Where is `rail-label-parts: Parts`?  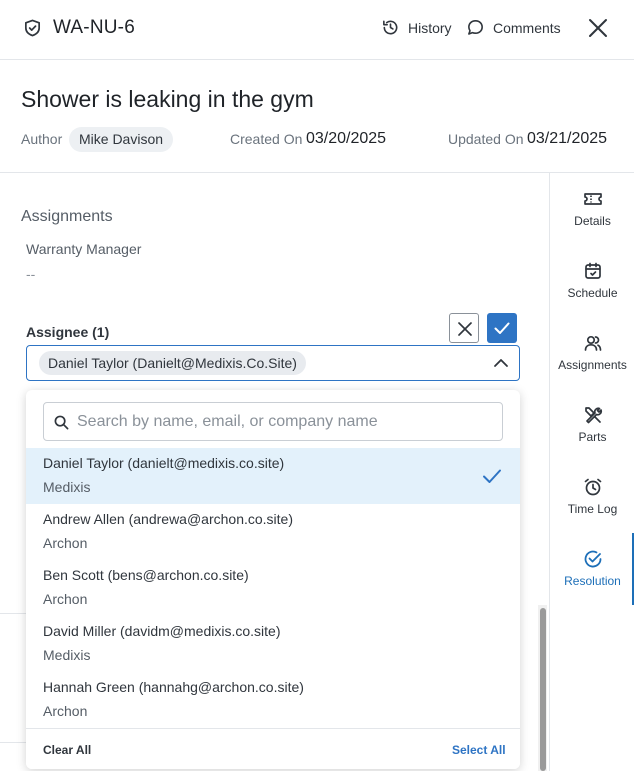
rail-label-parts: Parts is located at coordinates (592, 437).